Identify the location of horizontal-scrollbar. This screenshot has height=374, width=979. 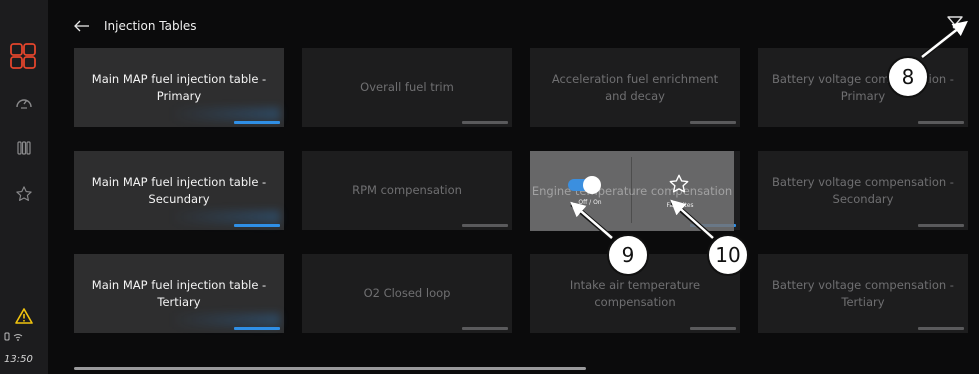
(330, 368).